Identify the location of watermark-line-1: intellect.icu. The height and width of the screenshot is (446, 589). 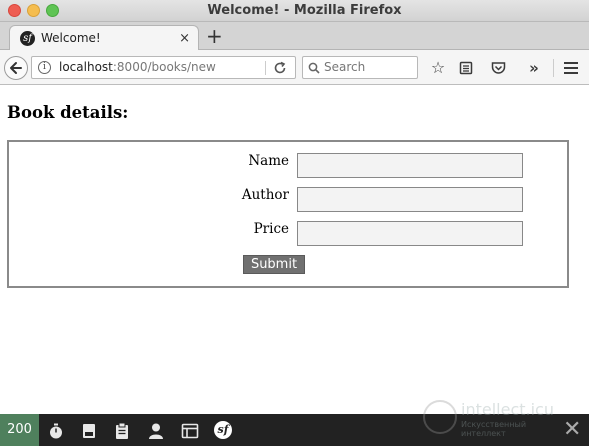
(507, 409).